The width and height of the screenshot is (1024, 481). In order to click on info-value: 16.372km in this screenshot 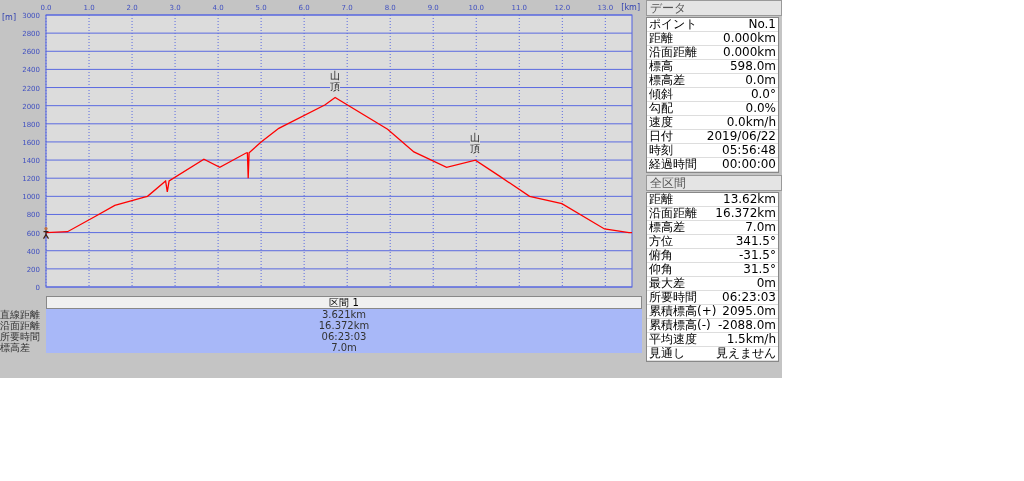, I will do `click(745, 213)`.